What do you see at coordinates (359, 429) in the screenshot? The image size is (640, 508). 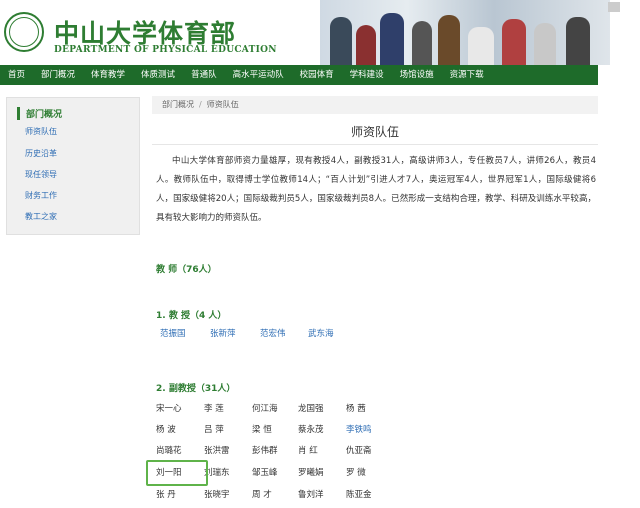 I see `associate-professor-link: 李铁鸣` at bounding box center [359, 429].